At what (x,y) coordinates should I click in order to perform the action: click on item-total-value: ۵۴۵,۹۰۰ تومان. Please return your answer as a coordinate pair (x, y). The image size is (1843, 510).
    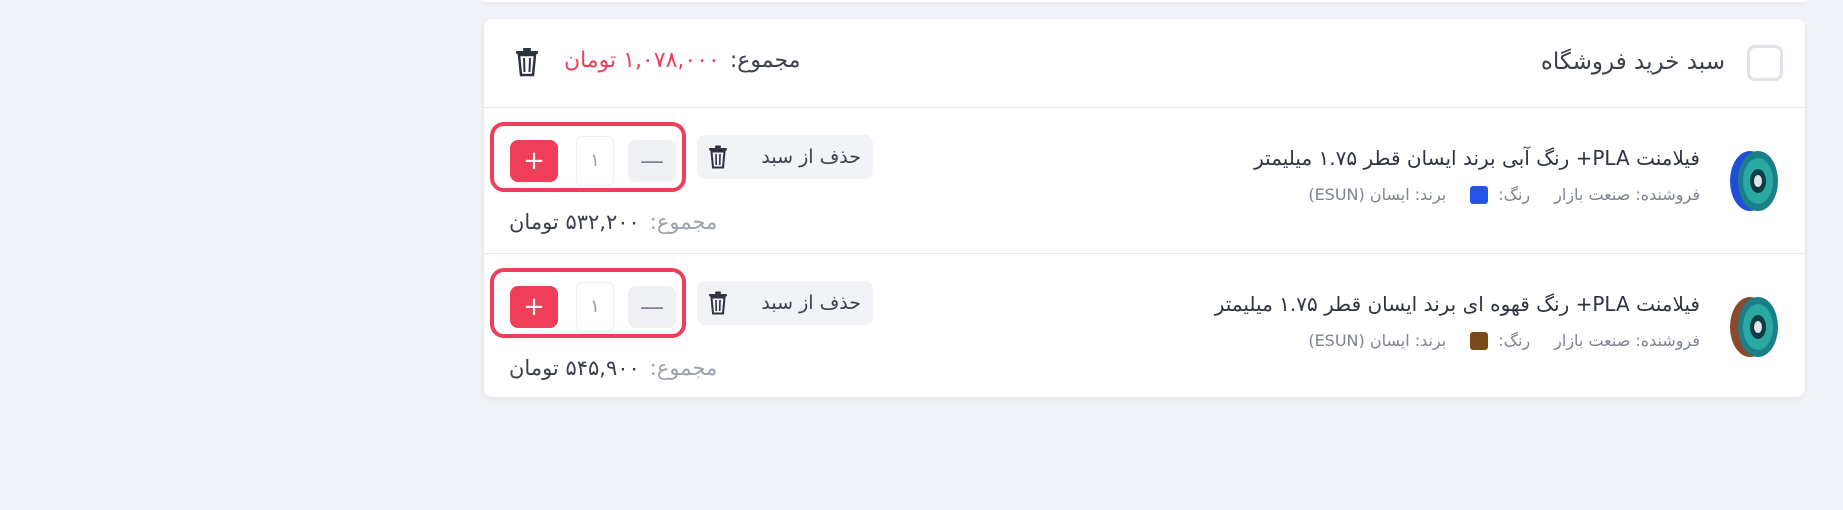
    Looking at the image, I should click on (574, 368).